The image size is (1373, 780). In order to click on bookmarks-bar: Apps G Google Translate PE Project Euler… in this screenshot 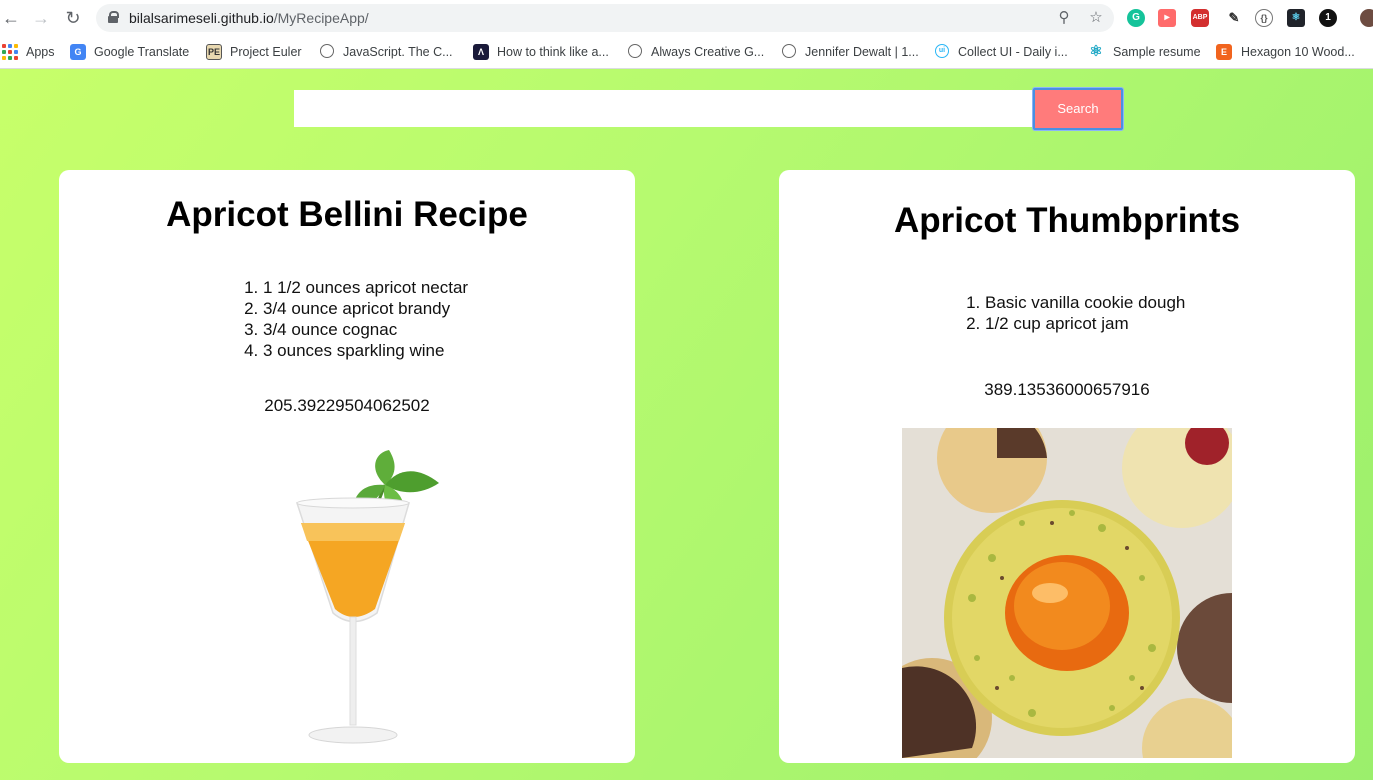, I will do `click(686, 52)`.